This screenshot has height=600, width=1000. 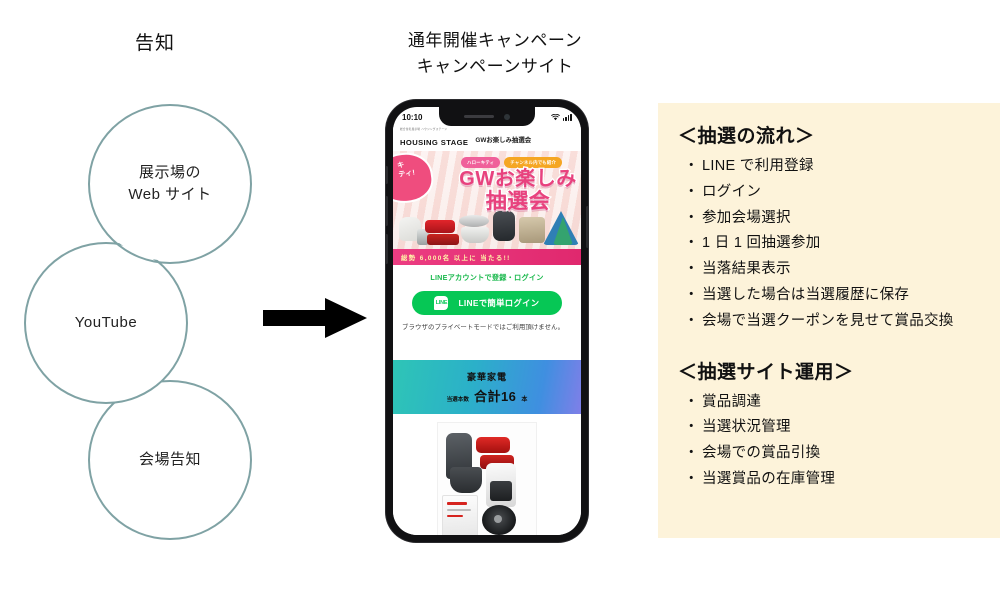 What do you see at coordinates (829, 270) in the screenshot?
I see `list-item: 当落結果表示` at bounding box center [829, 270].